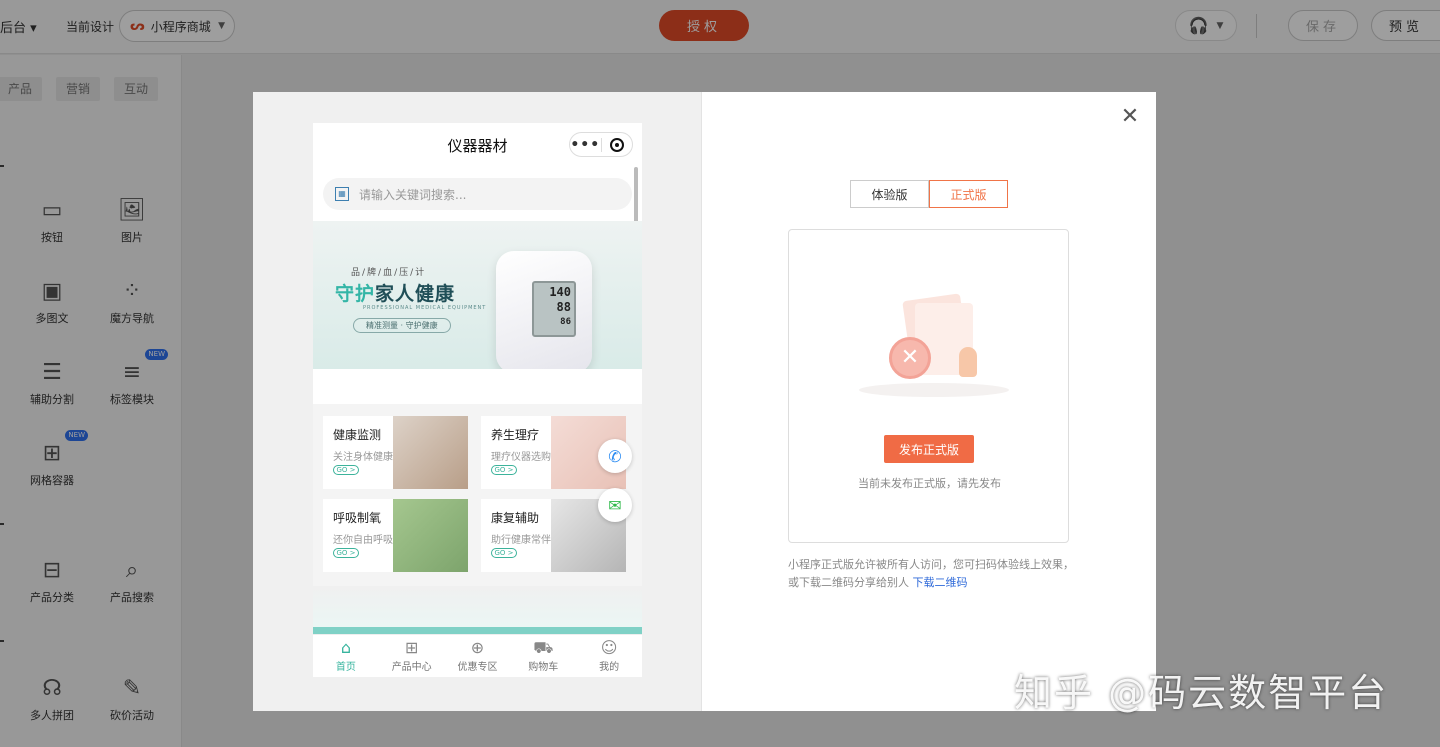 The width and height of the screenshot is (1440, 747). What do you see at coordinates (357, 435) in the screenshot?
I see `card-title: 健康监测` at bounding box center [357, 435].